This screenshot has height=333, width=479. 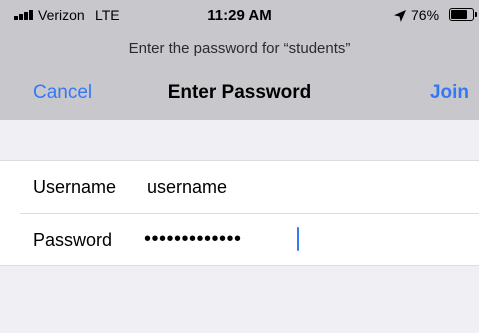 I want to click on location-arrow-icon, so click(x=400, y=16).